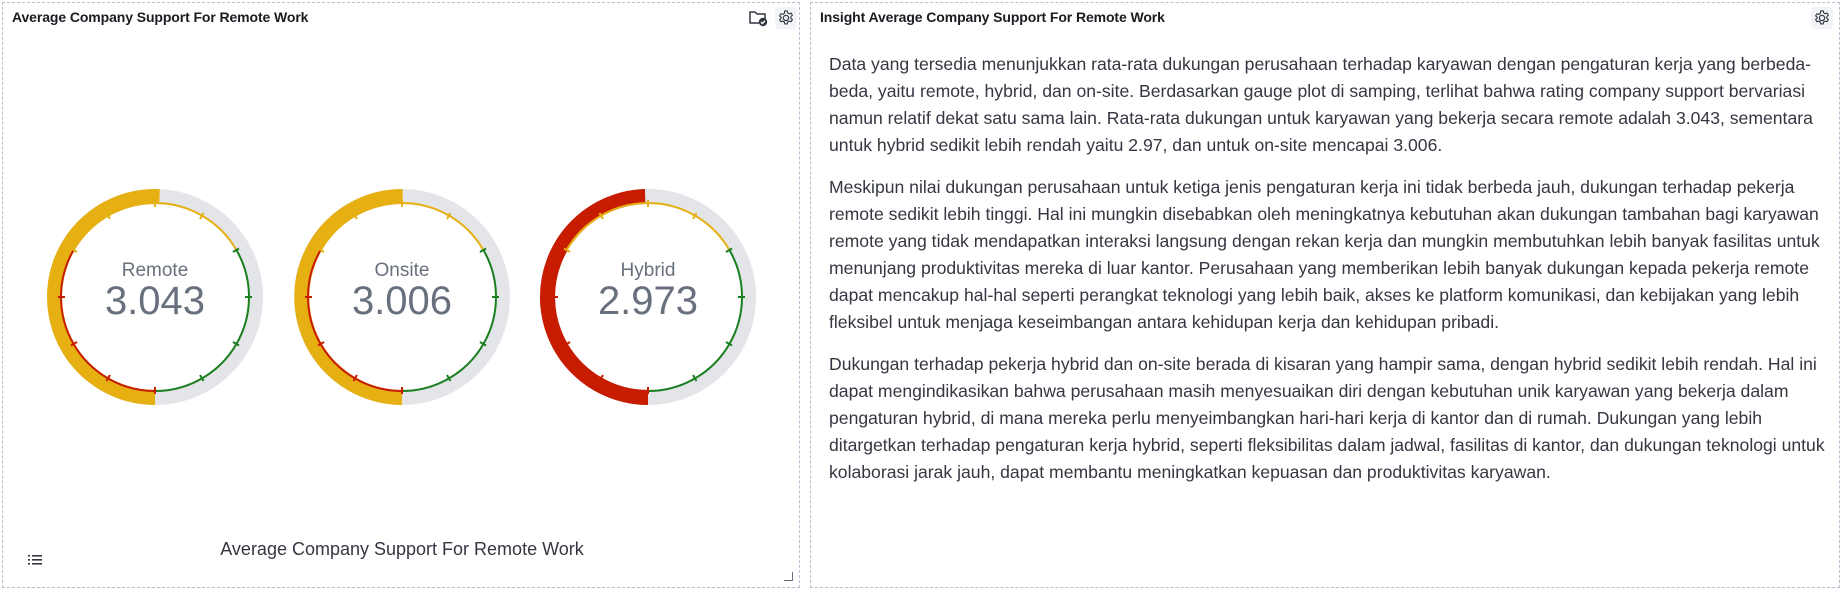  Describe the element at coordinates (788, 576) in the screenshot. I see `resize-handle` at that location.